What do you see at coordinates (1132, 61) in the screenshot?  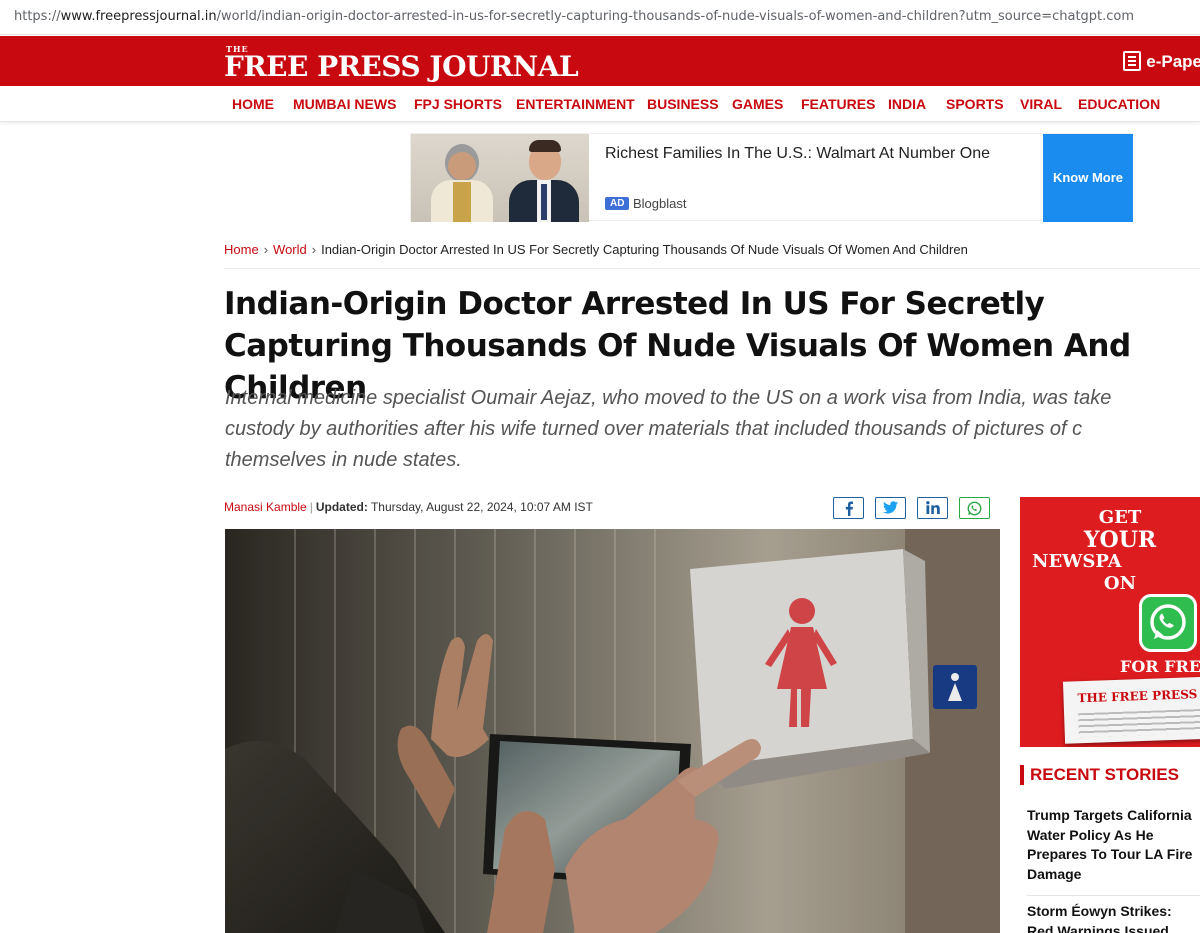 I see `newspaper-icon` at bounding box center [1132, 61].